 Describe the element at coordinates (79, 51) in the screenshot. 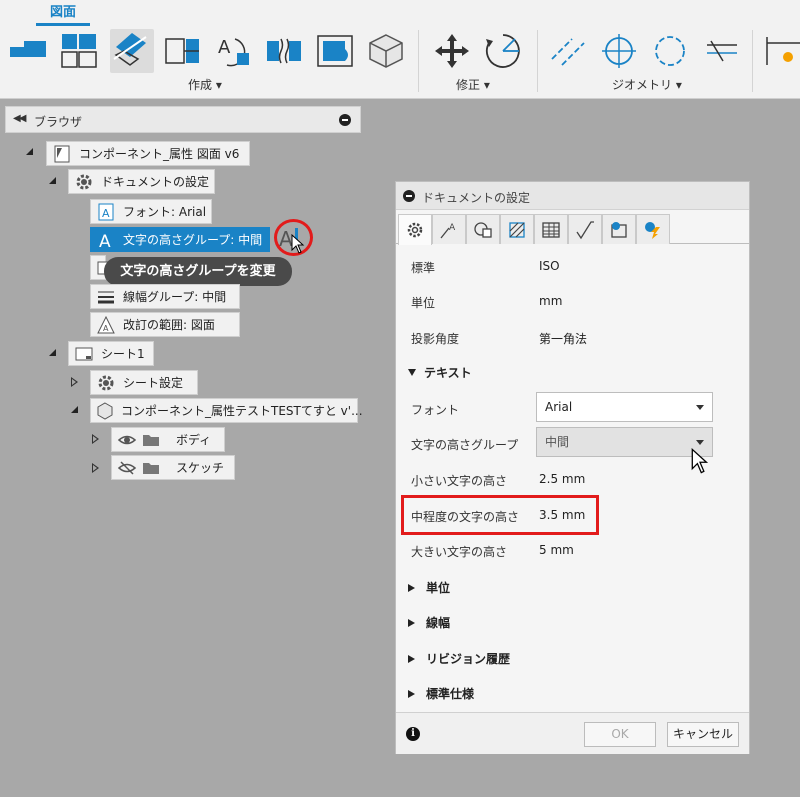

I see `projected-view-icon` at that location.